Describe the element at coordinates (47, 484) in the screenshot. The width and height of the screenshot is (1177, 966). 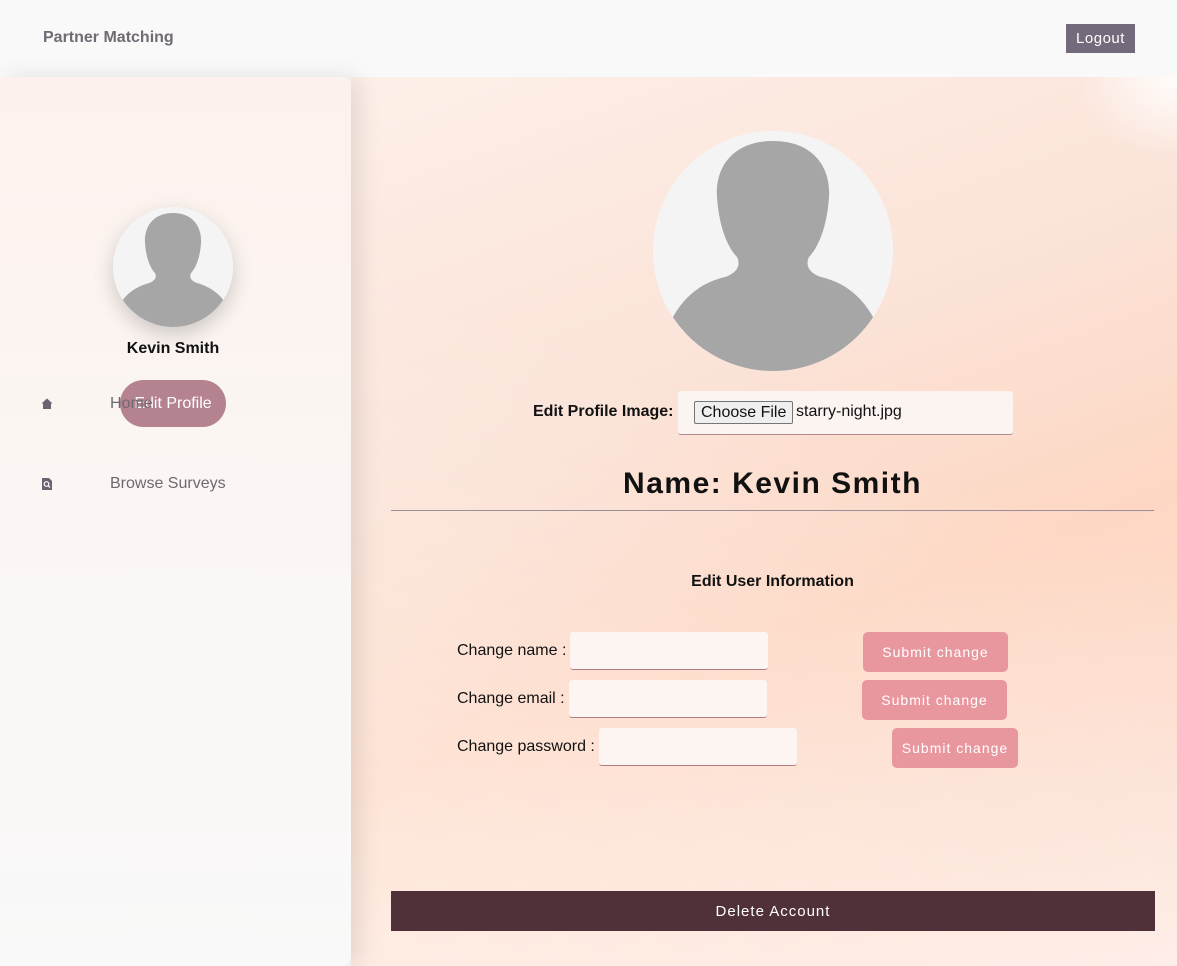
I see `search-document-icon` at that location.